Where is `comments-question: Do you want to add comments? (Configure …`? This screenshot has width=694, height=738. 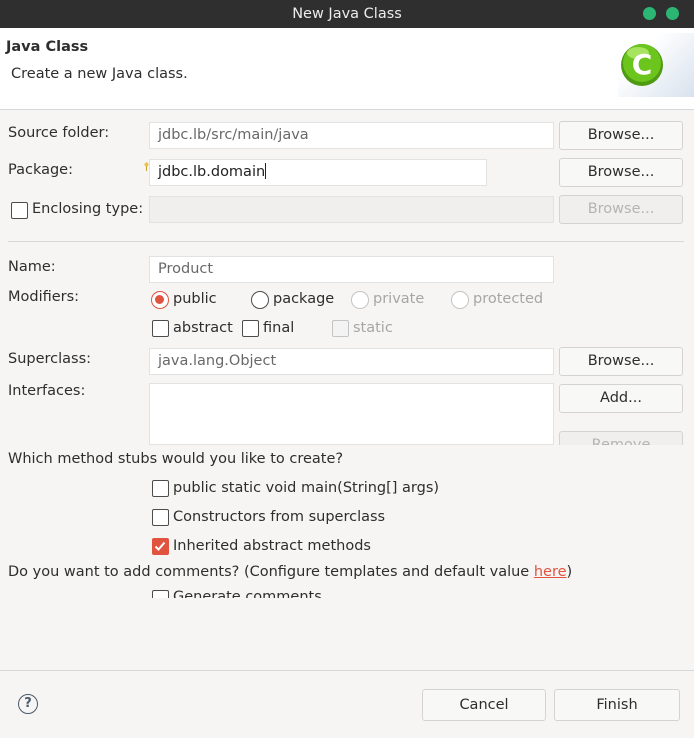 comments-question: Do you want to add comments? (Configure … is located at coordinates (290, 572).